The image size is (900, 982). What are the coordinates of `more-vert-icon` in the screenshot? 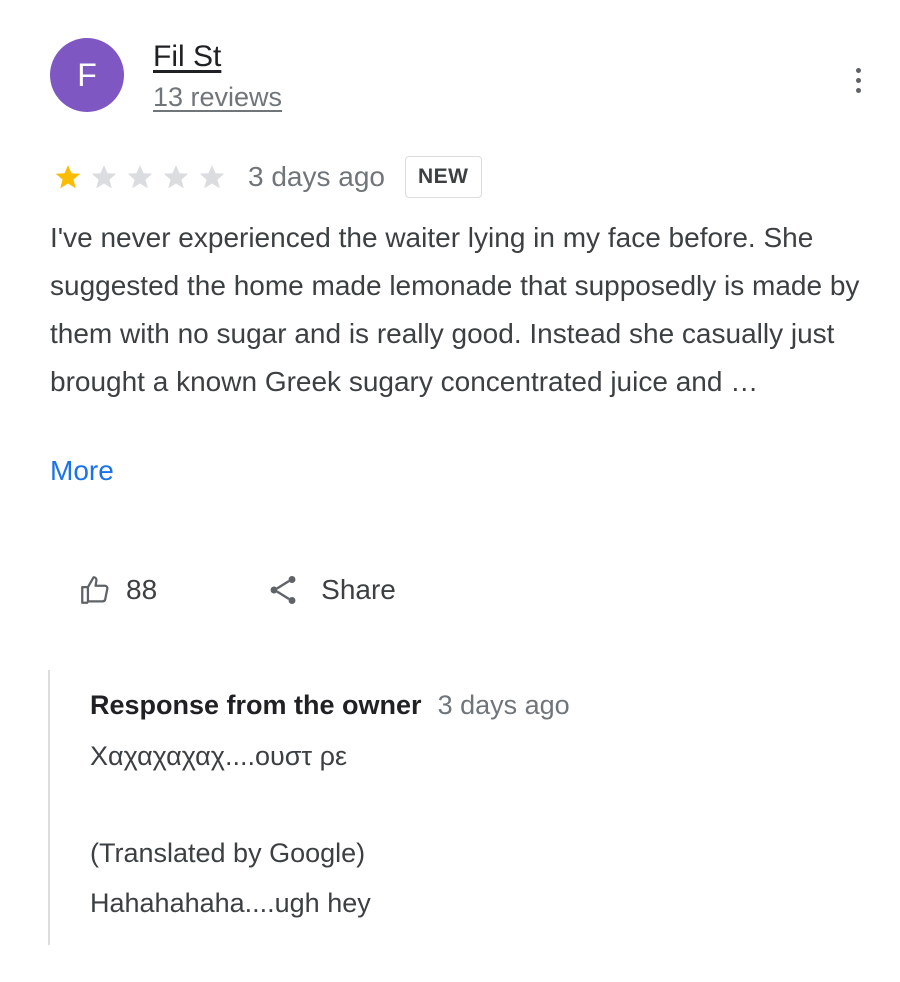 It's located at (858, 80).